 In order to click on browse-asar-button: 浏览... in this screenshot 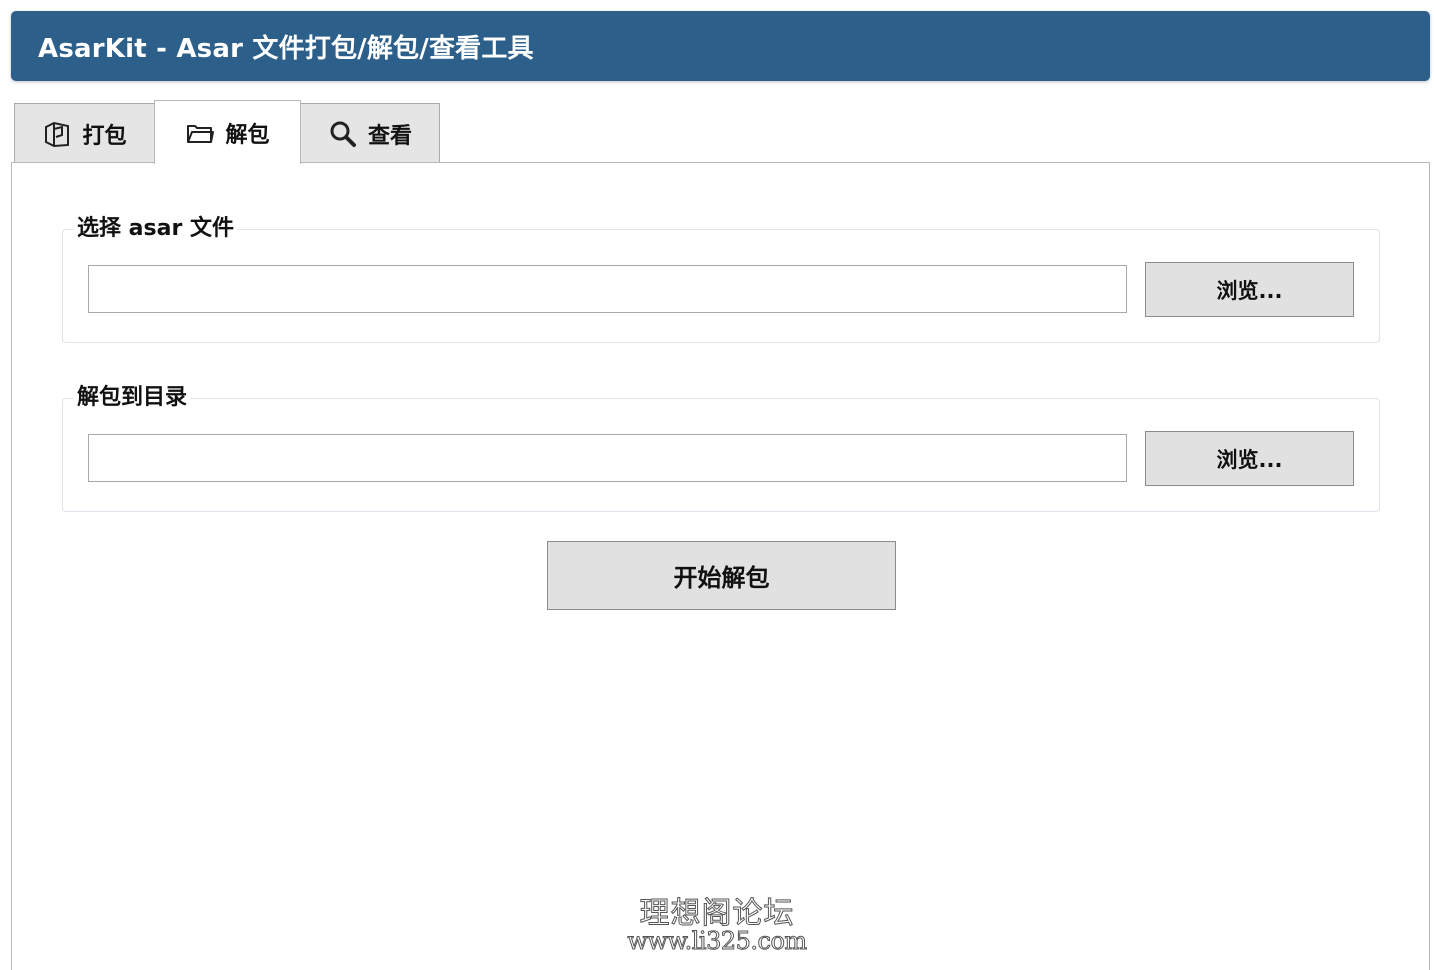, I will do `click(1249, 289)`.